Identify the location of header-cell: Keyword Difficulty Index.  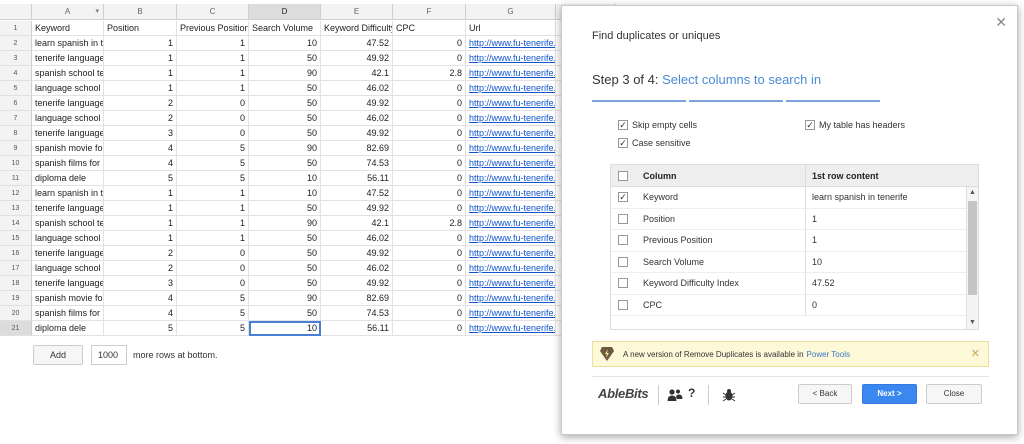
(357, 28).